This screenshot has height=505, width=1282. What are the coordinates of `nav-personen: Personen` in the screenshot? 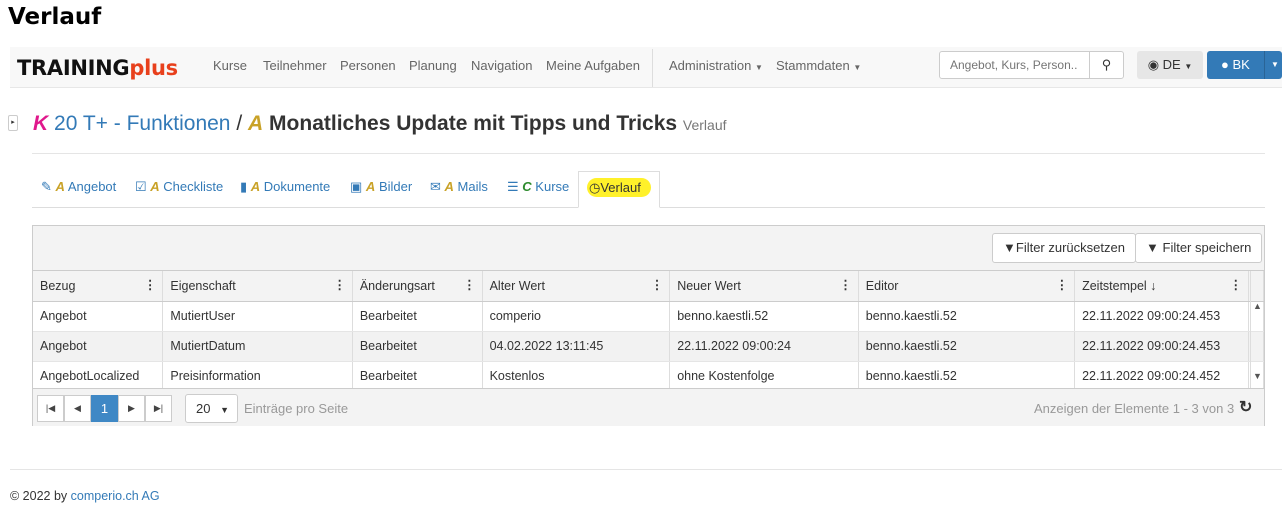 It's located at (368, 65).